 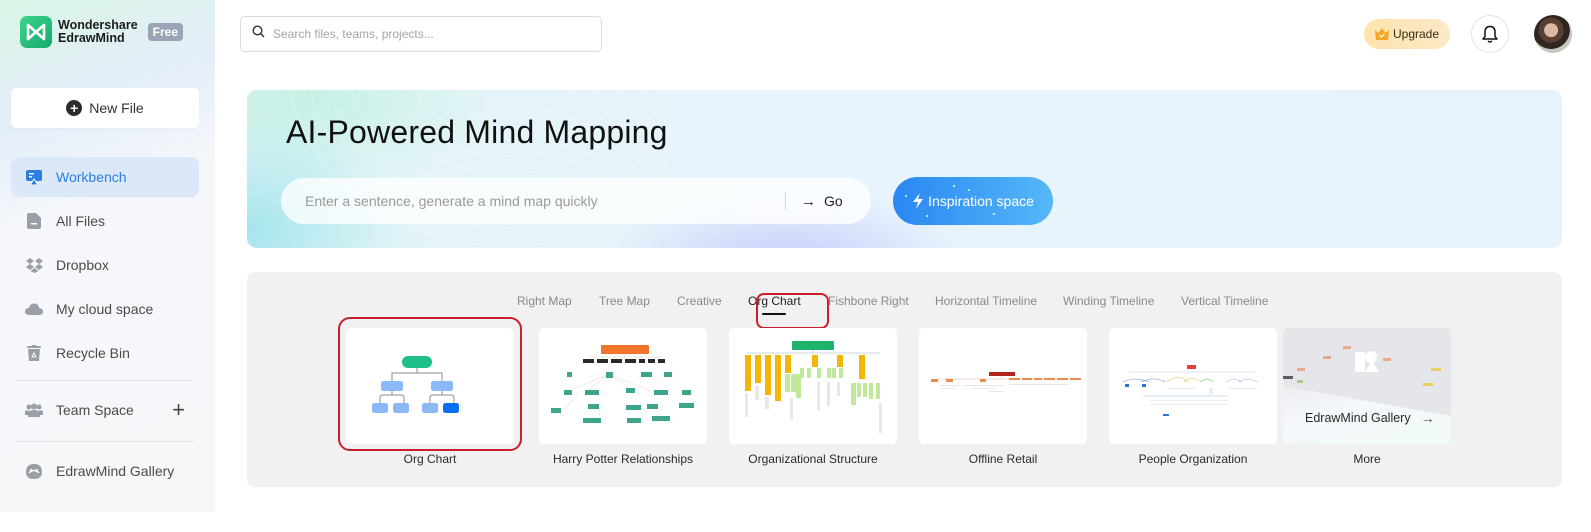 I want to click on sidebar-item-label: Recycle Bin, so click(x=93, y=353).